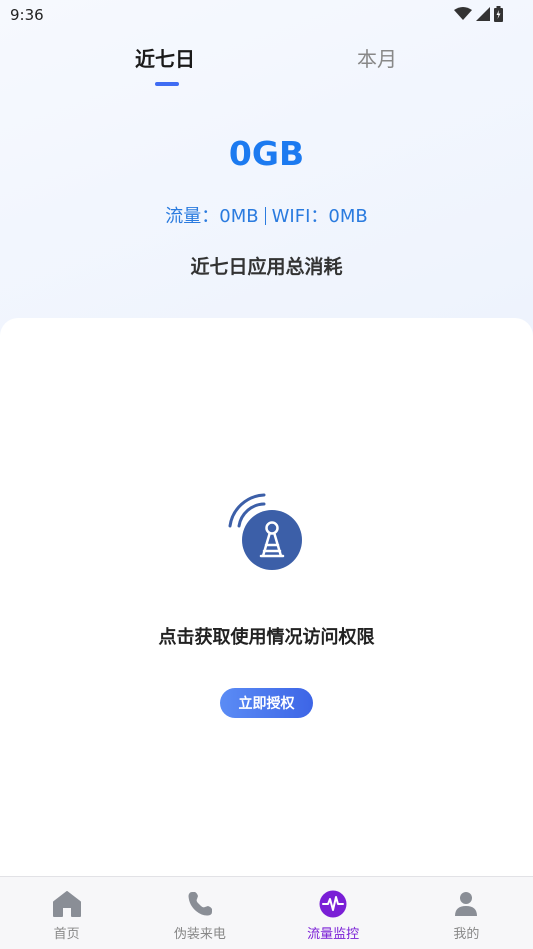  I want to click on status-icons, so click(478, 14).